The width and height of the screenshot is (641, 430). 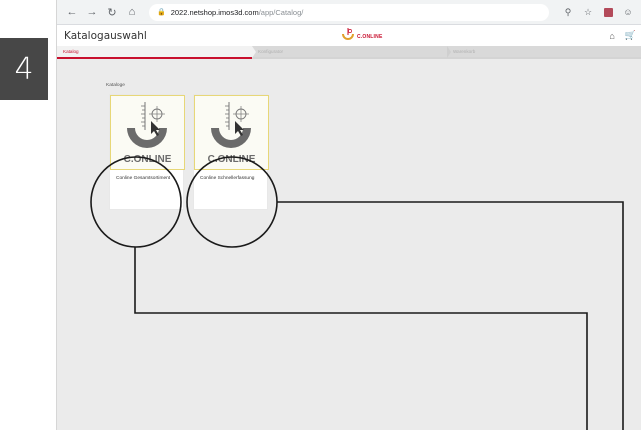 What do you see at coordinates (24, 69) in the screenshot?
I see `step-number-badge: 4` at bounding box center [24, 69].